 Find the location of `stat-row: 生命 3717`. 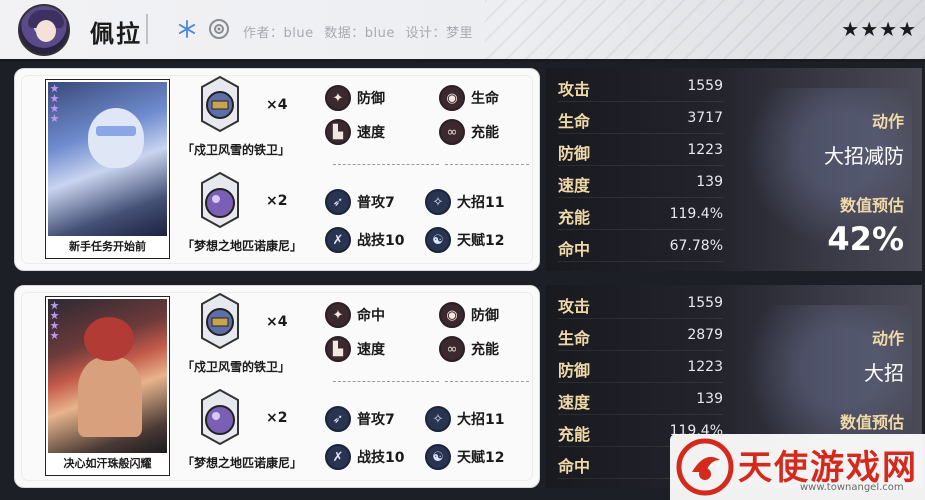

stat-row: 生命 3717 is located at coordinates (640, 119).